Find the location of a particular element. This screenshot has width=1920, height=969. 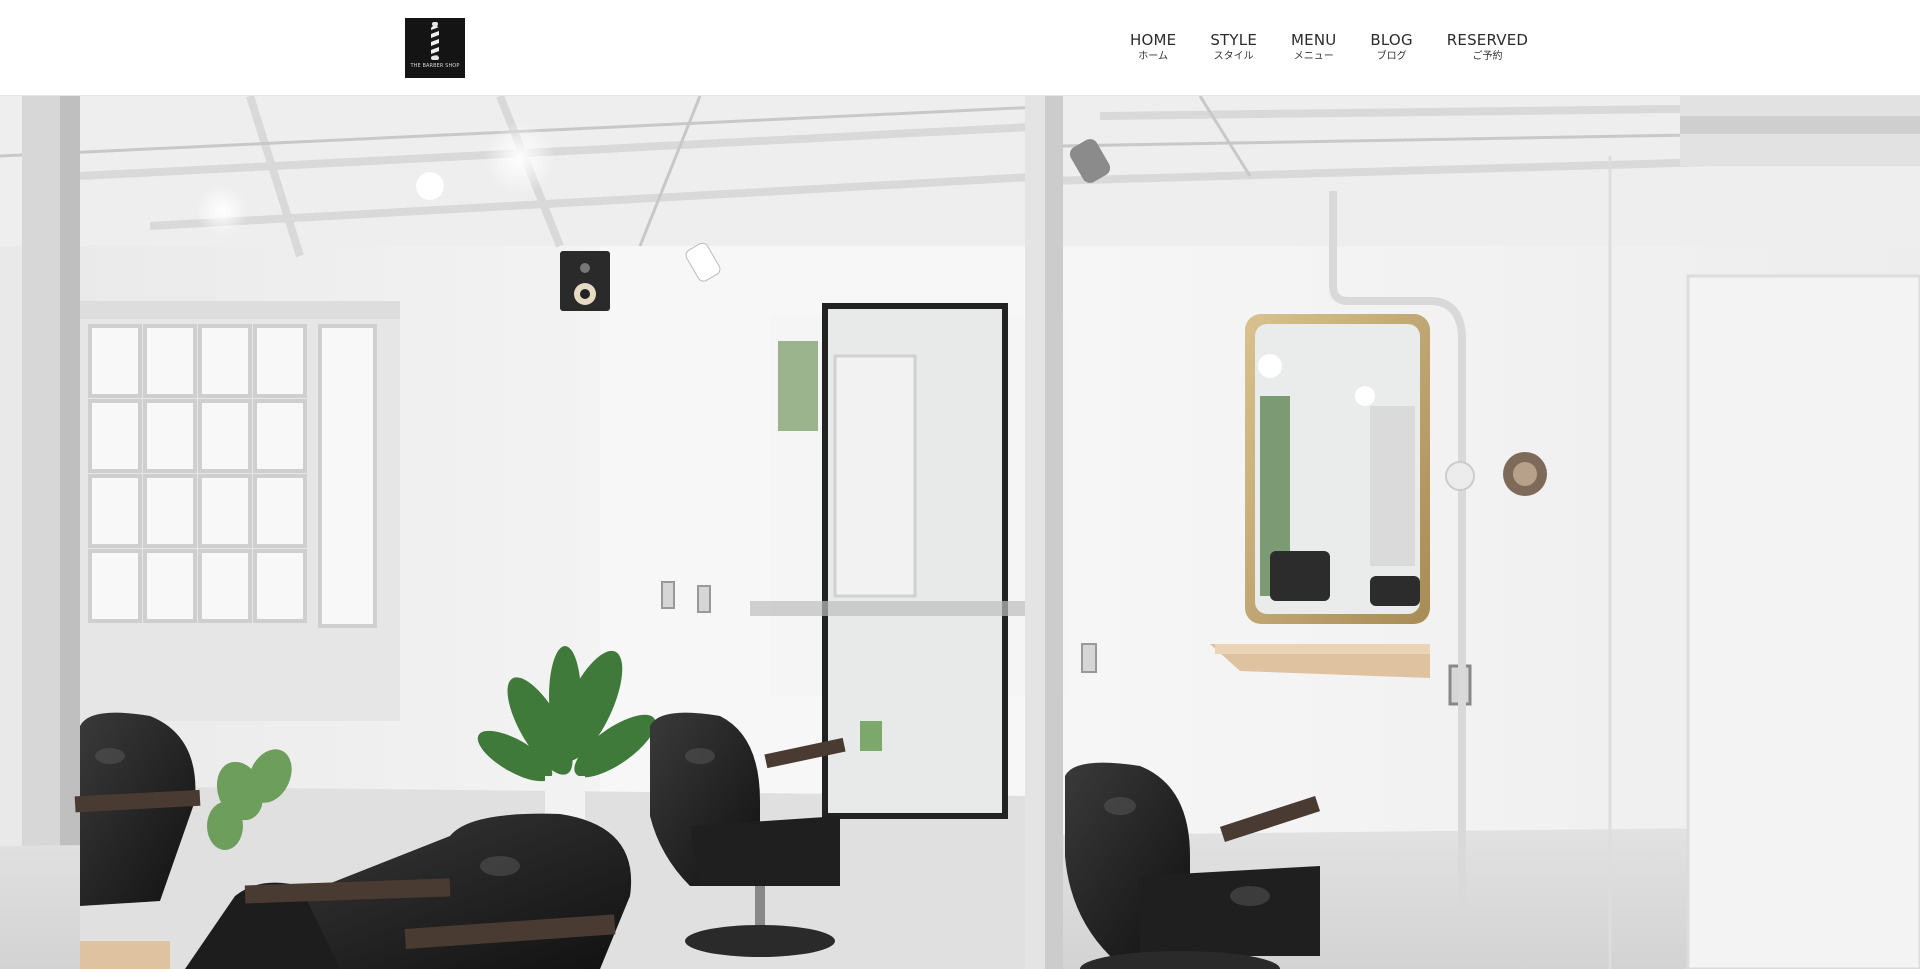

barber-pole-icon is located at coordinates (435, 41).